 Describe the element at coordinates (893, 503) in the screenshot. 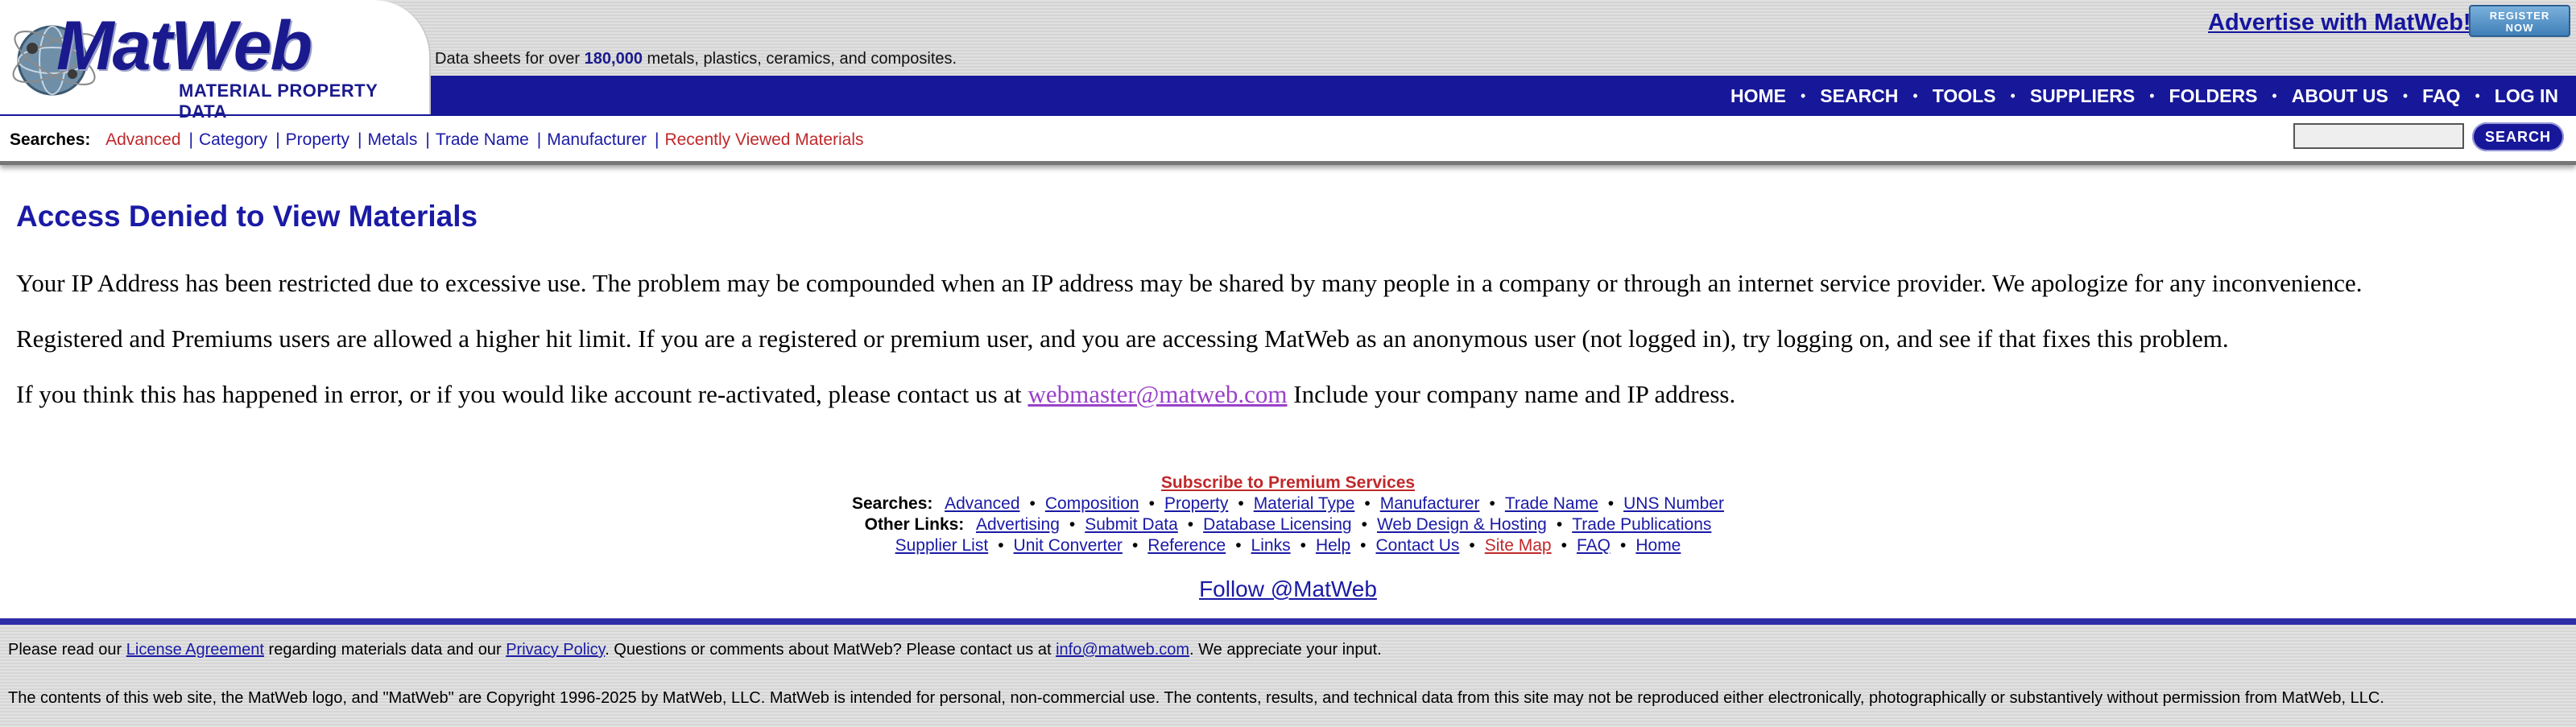

I see `footer-searches-label: Searches:` at that location.